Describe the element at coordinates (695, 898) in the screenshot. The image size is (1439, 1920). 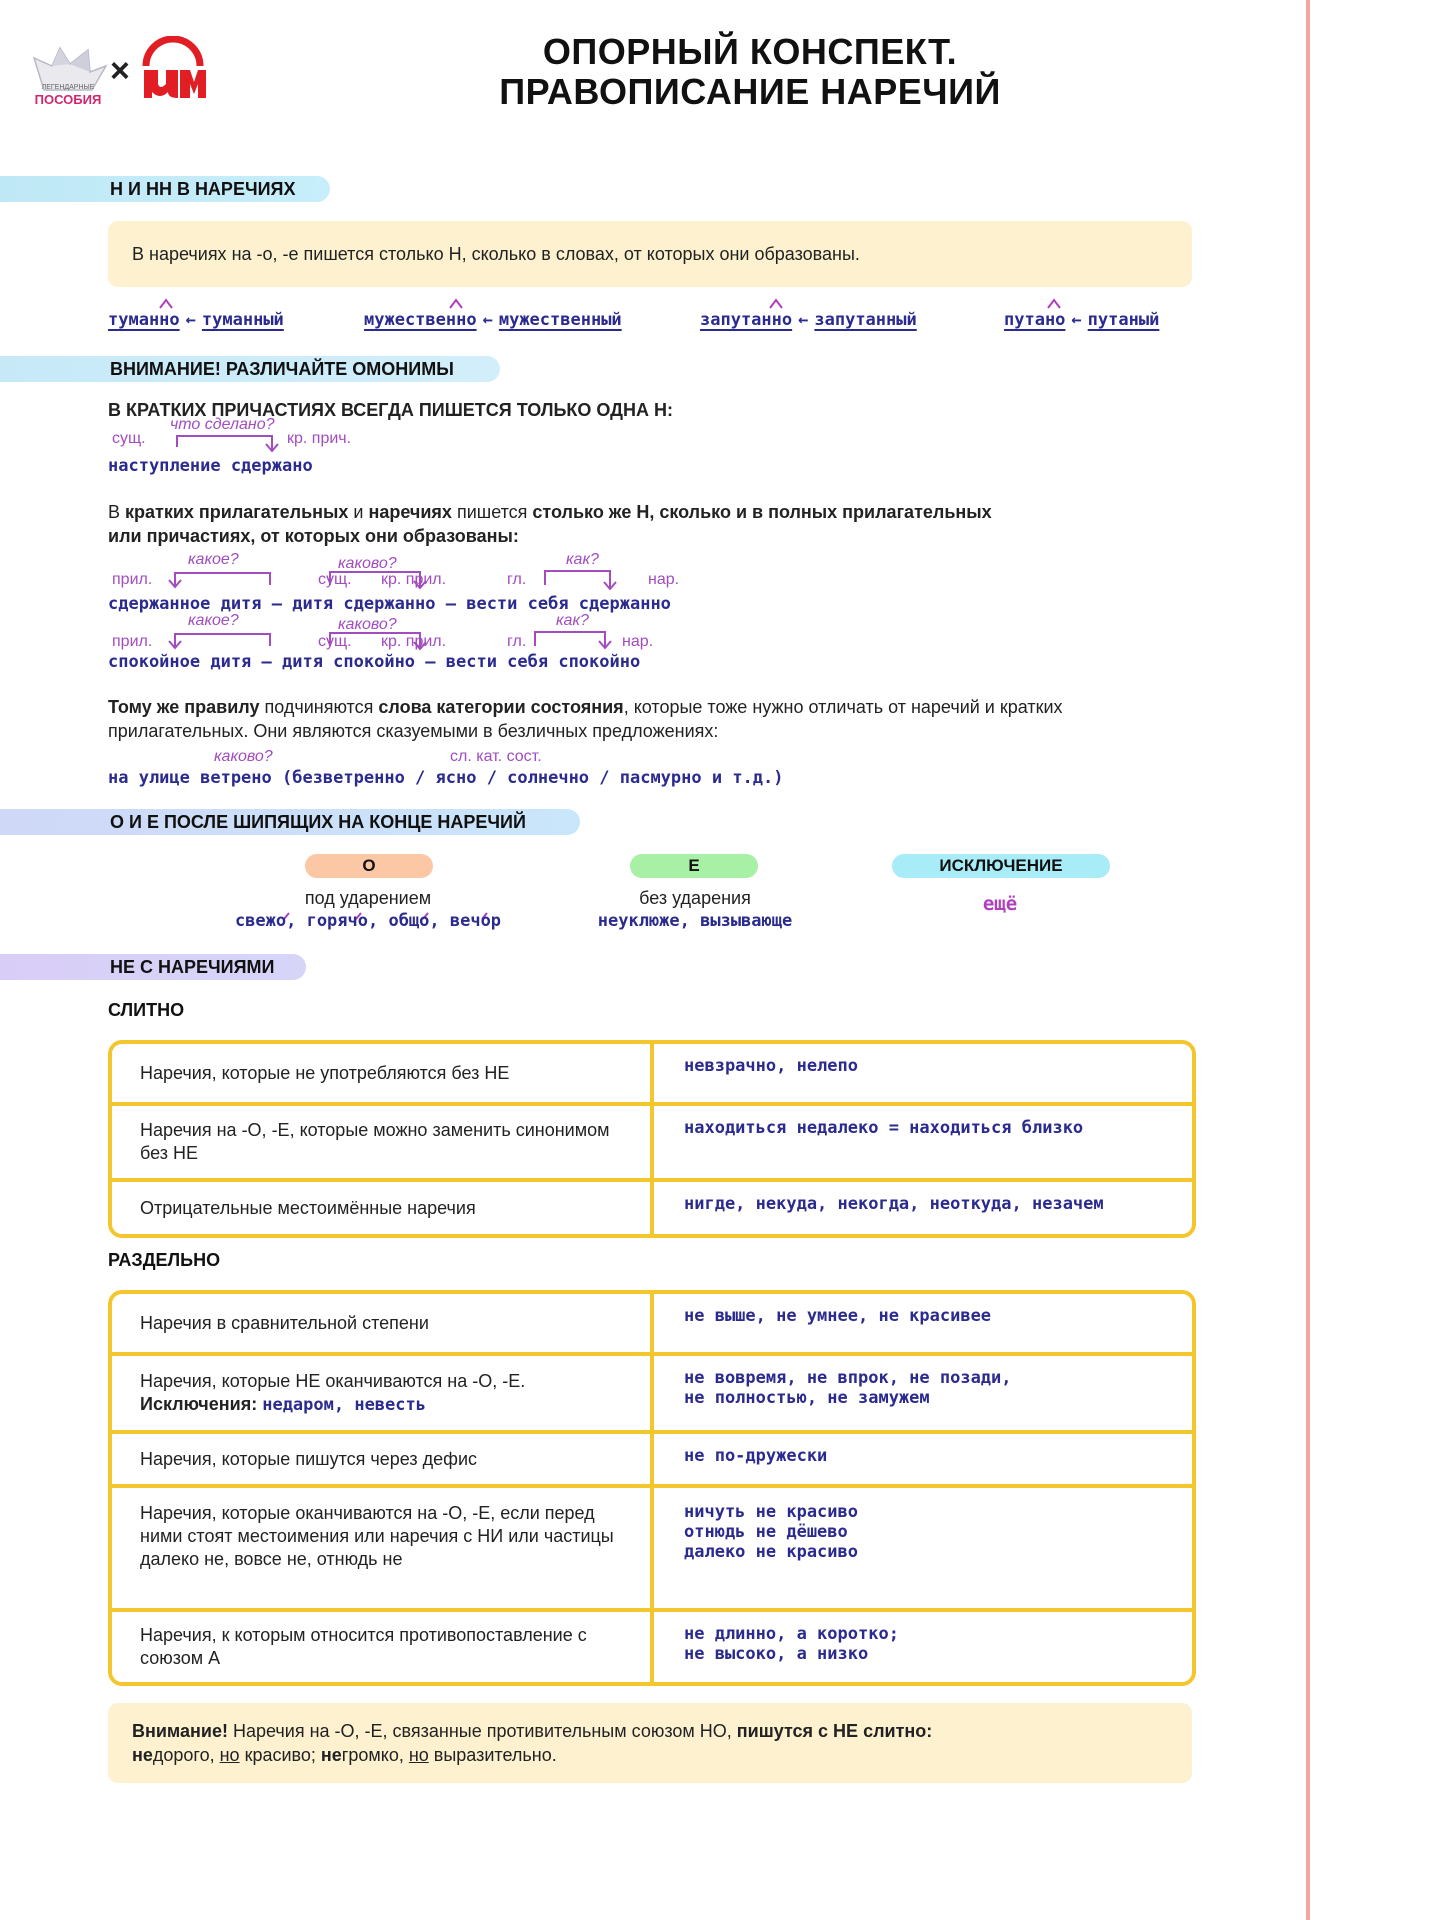
I see `desc-unstressed: без ударения` at that location.